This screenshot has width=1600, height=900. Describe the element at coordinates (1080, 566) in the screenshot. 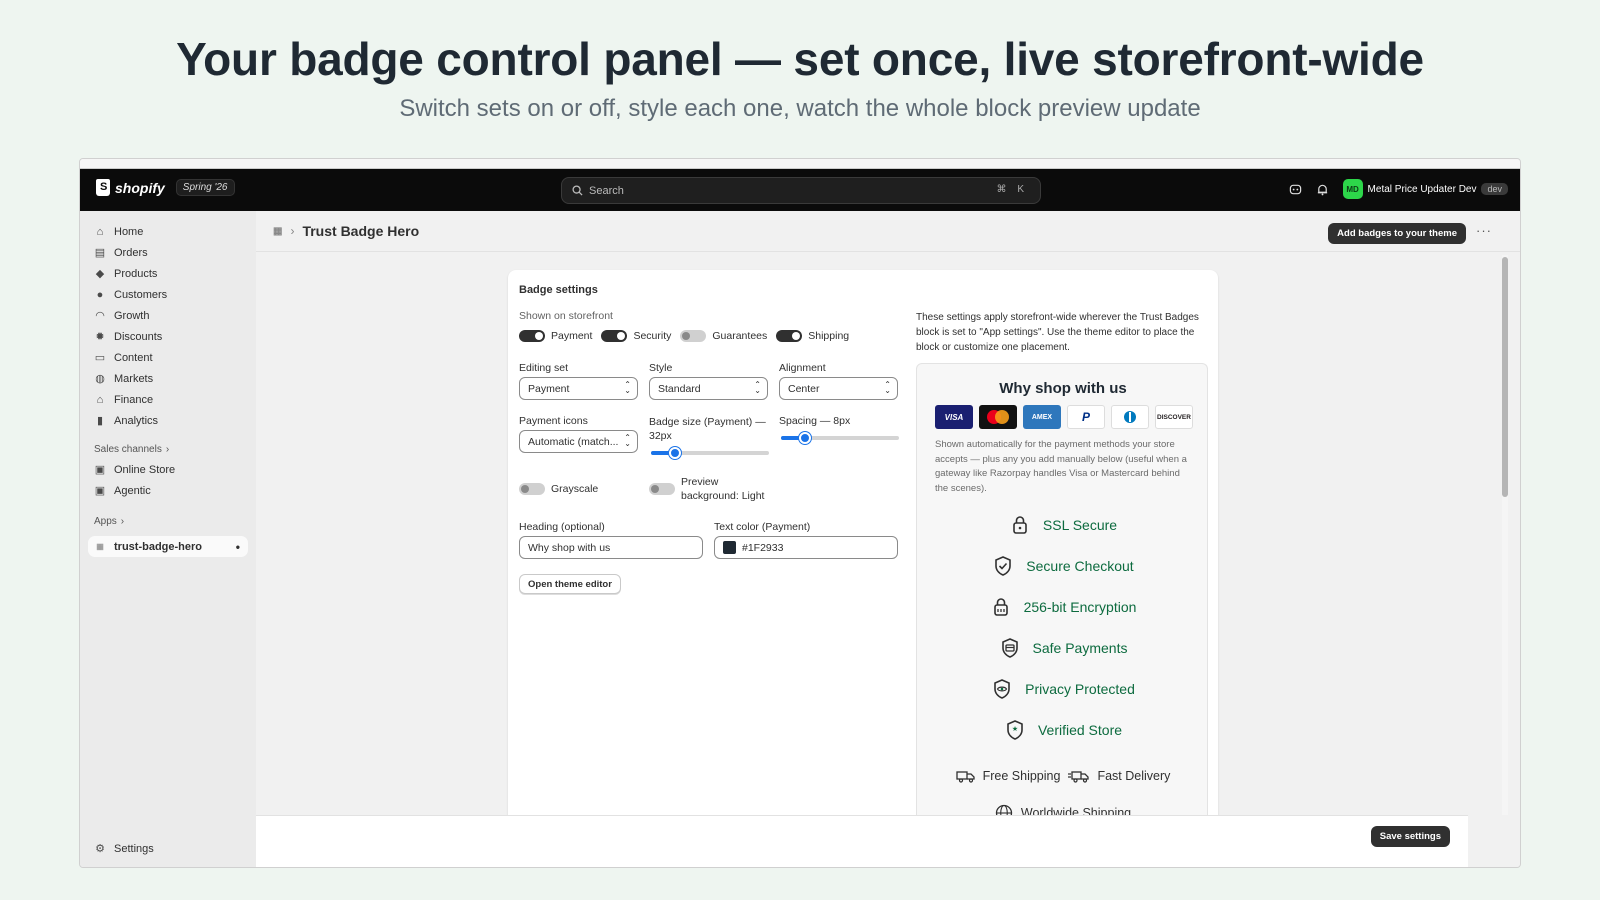

I see `badge-label: Secure Checkout` at that location.